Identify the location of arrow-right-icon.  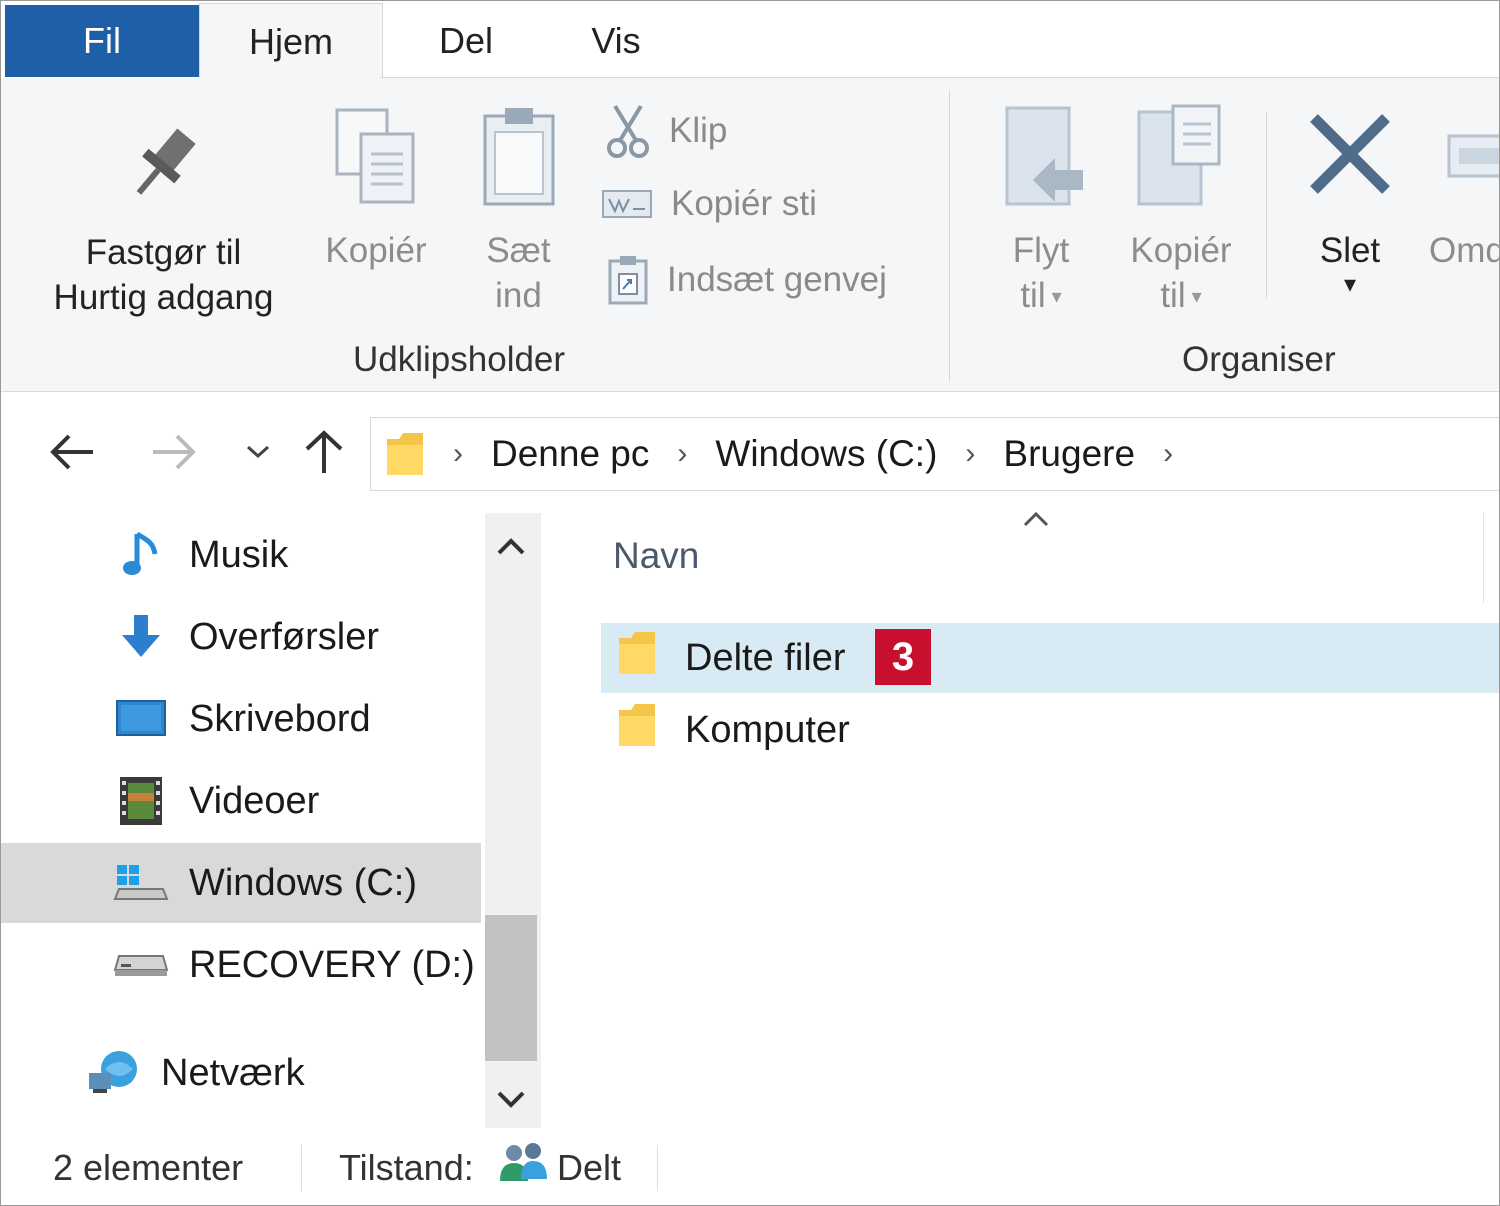
(174, 452).